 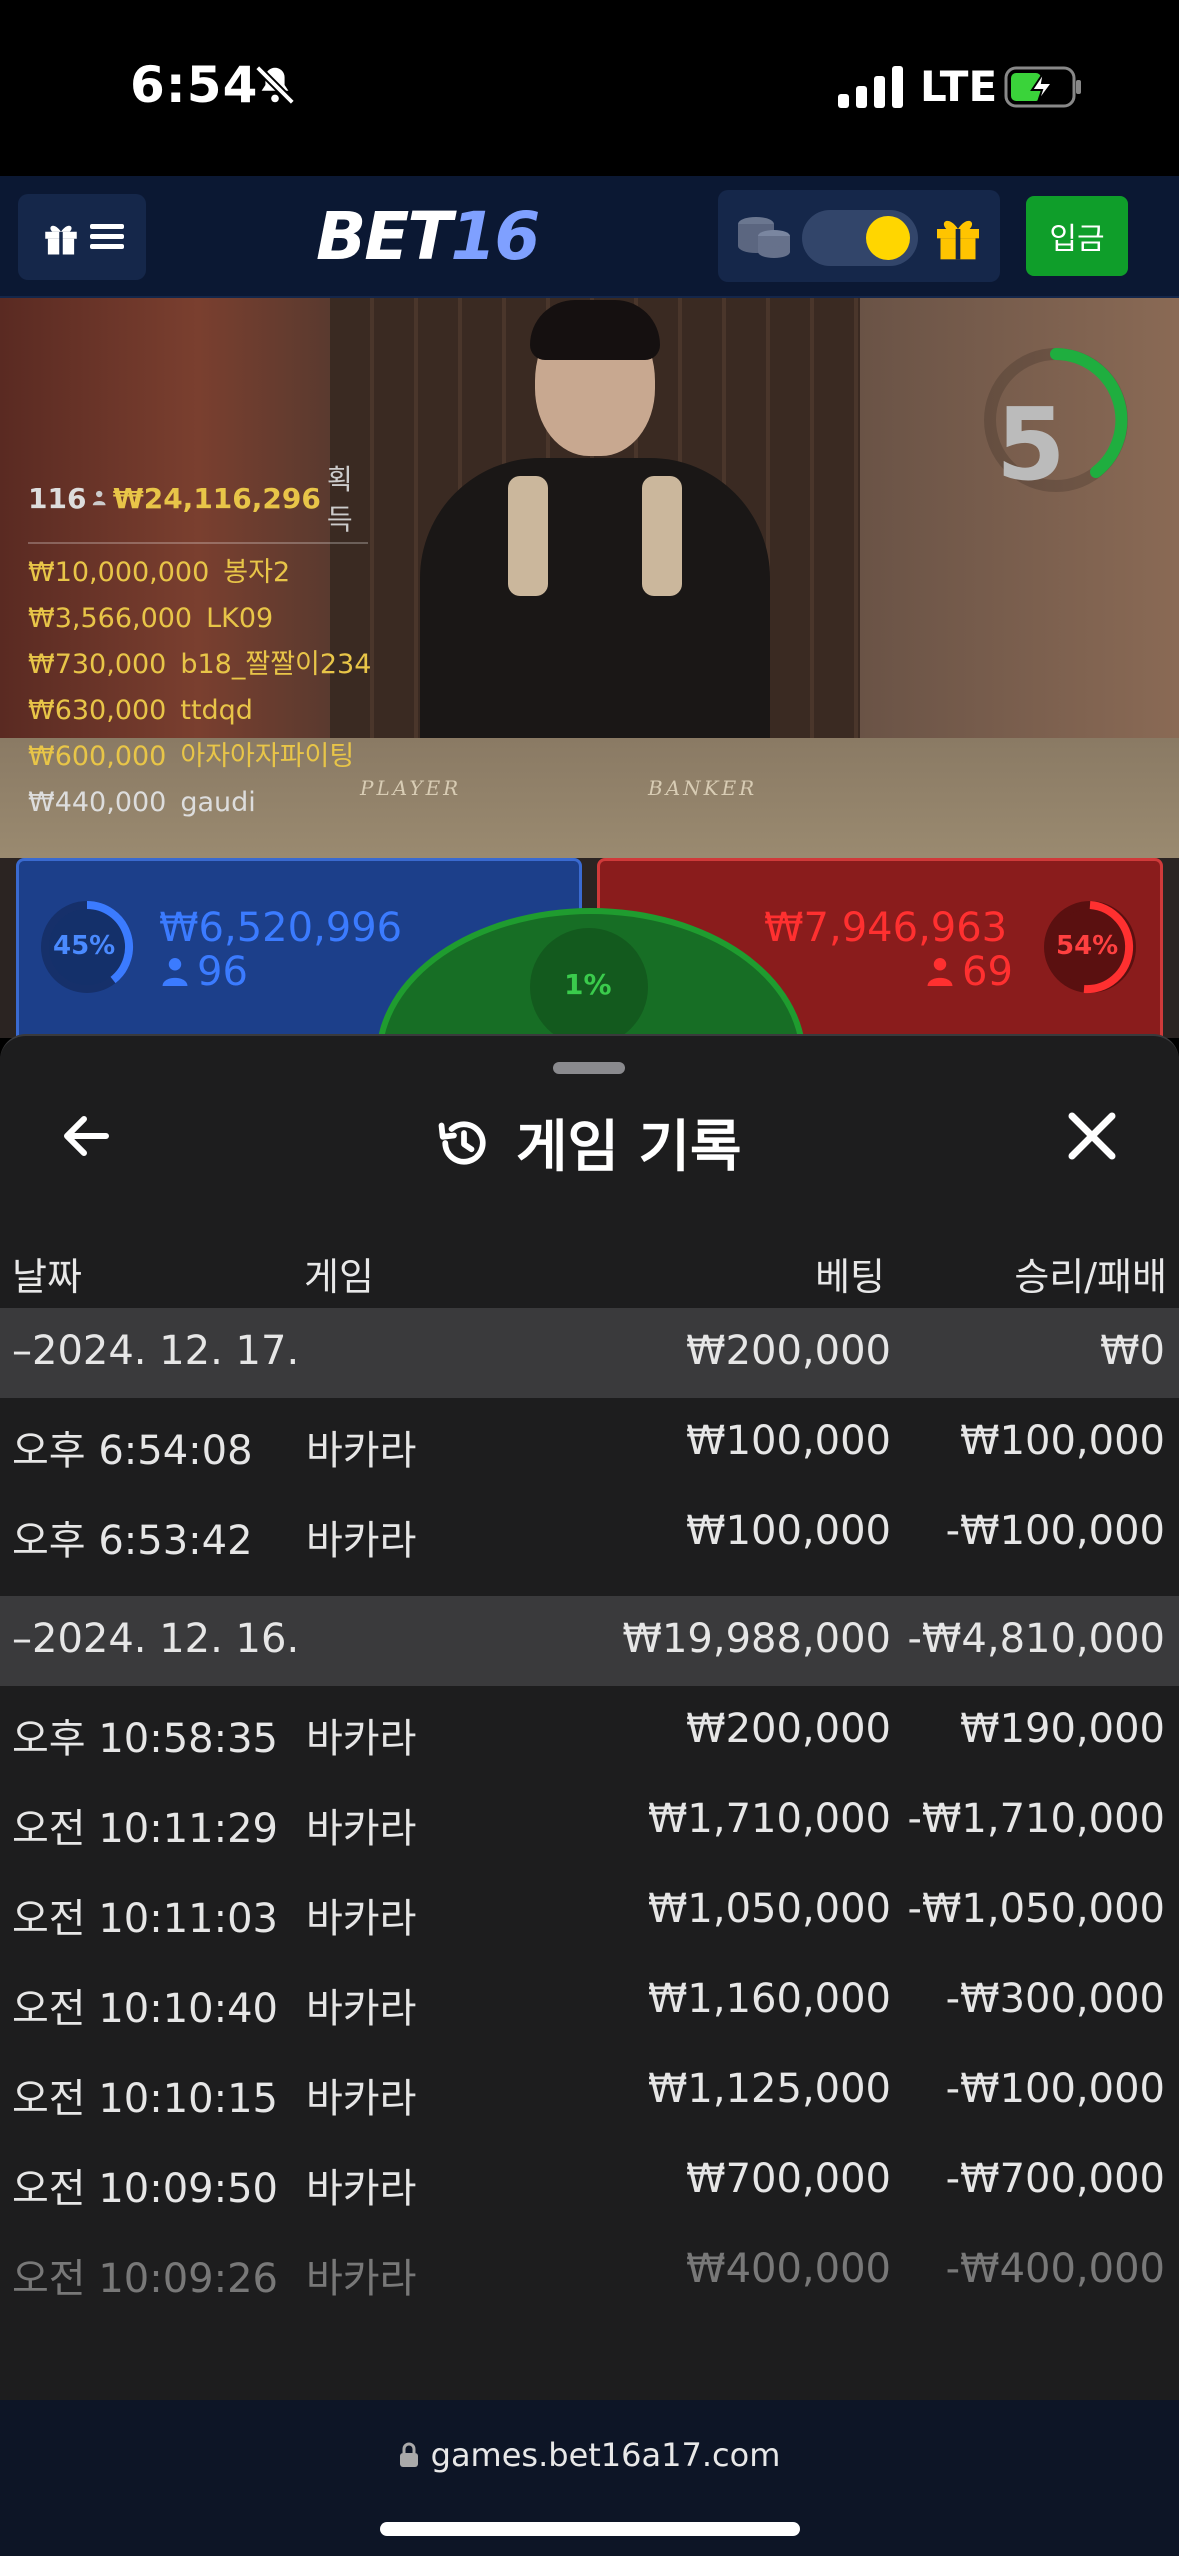 I want to click on table-row: 오전 10:11:03 바카라 ₩1,050,000 -₩1,050,000, so click(x=589, y=1911).